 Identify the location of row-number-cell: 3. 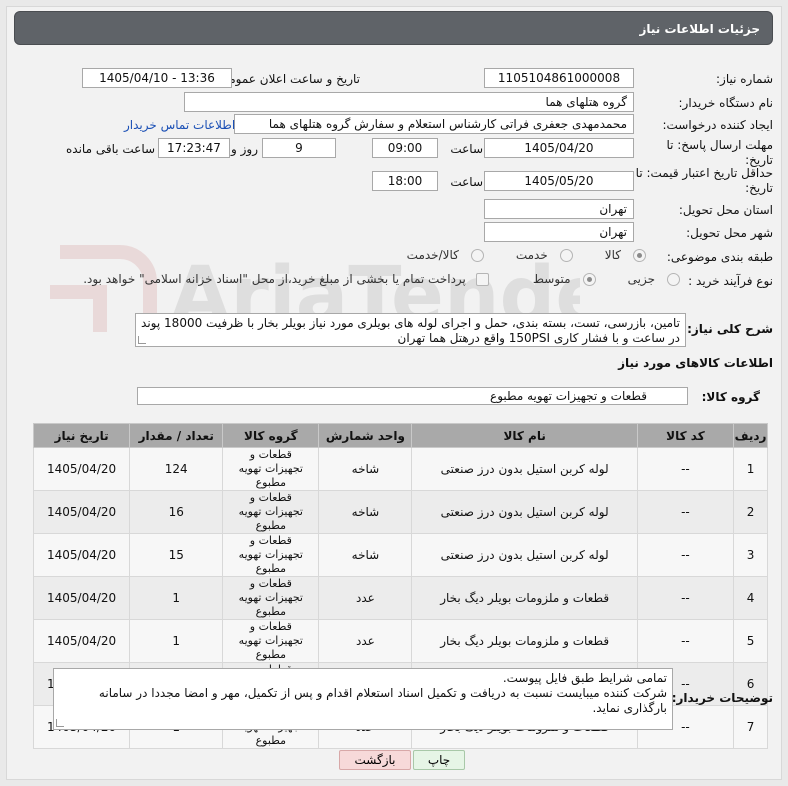
(750, 555).